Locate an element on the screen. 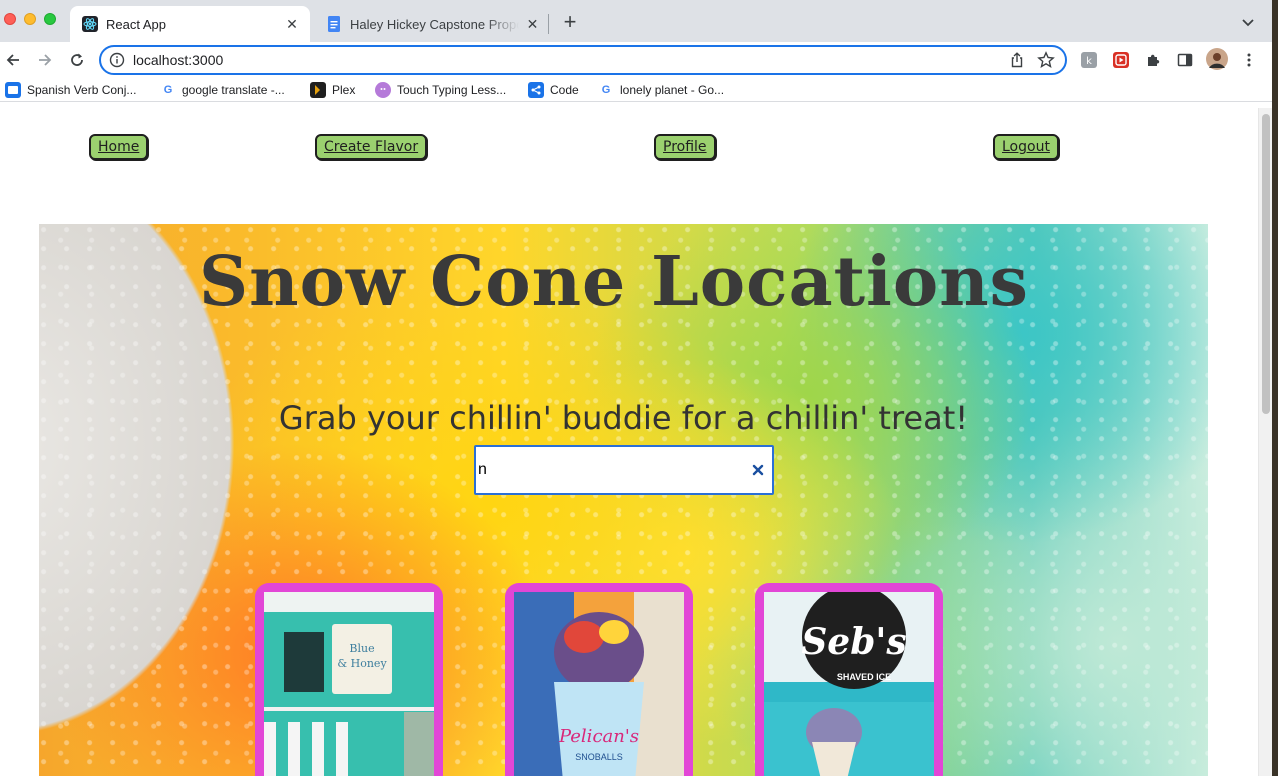  svg-text: Pelican's is located at coordinates (598, 736).